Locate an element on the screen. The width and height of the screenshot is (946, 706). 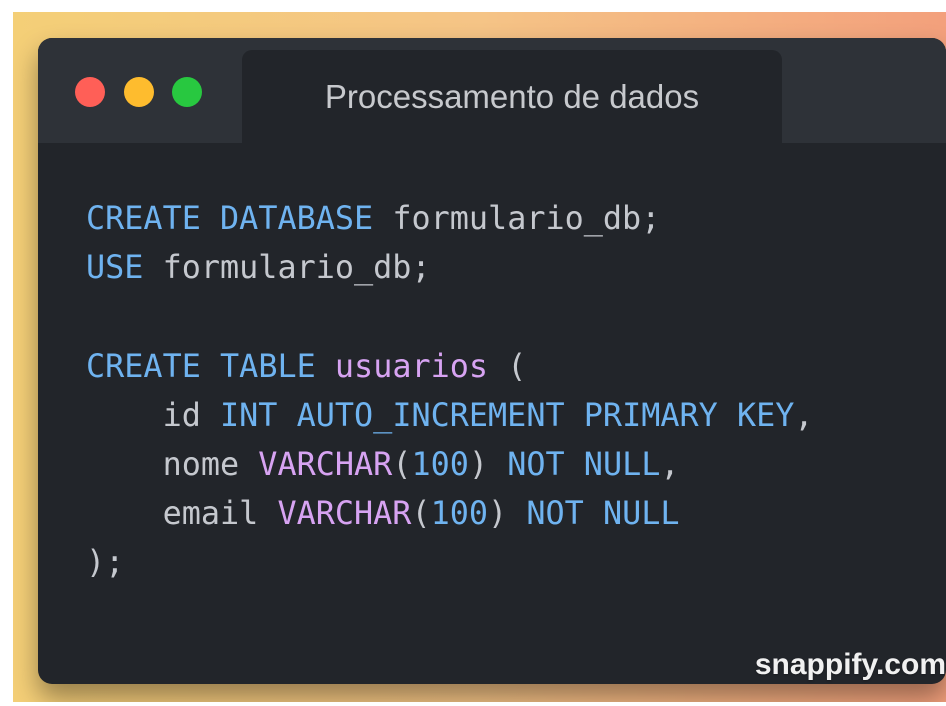
code-token: usuarios is located at coordinates (411, 366).